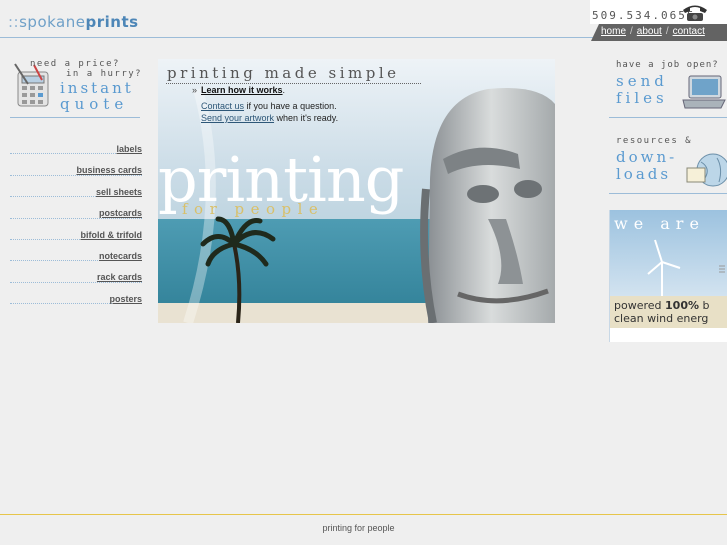  I want to click on resources-promo: resources & down- loads, so click(668, 161).